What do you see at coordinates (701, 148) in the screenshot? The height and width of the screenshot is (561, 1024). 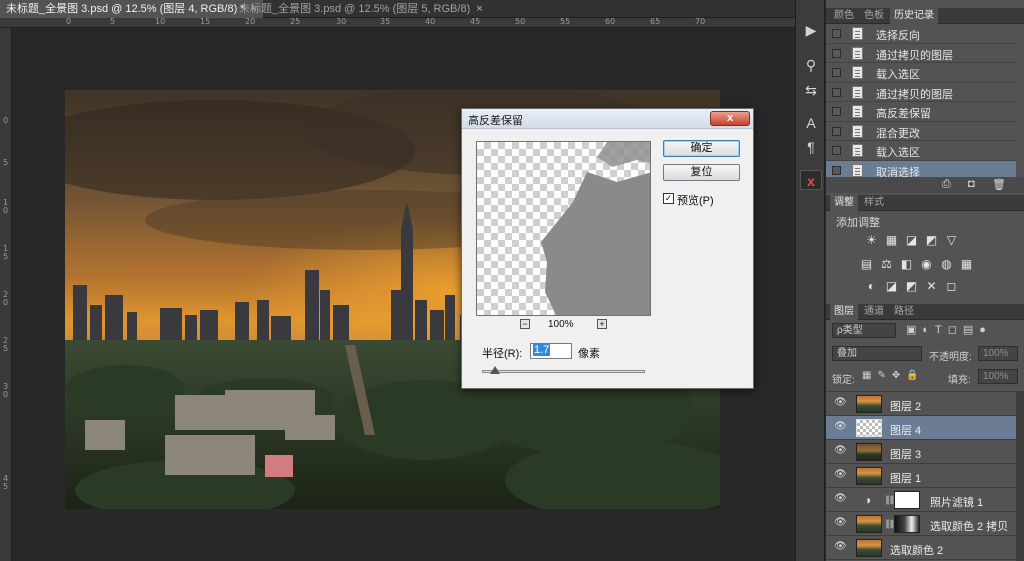 I see `ok-button: 确定` at bounding box center [701, 148].